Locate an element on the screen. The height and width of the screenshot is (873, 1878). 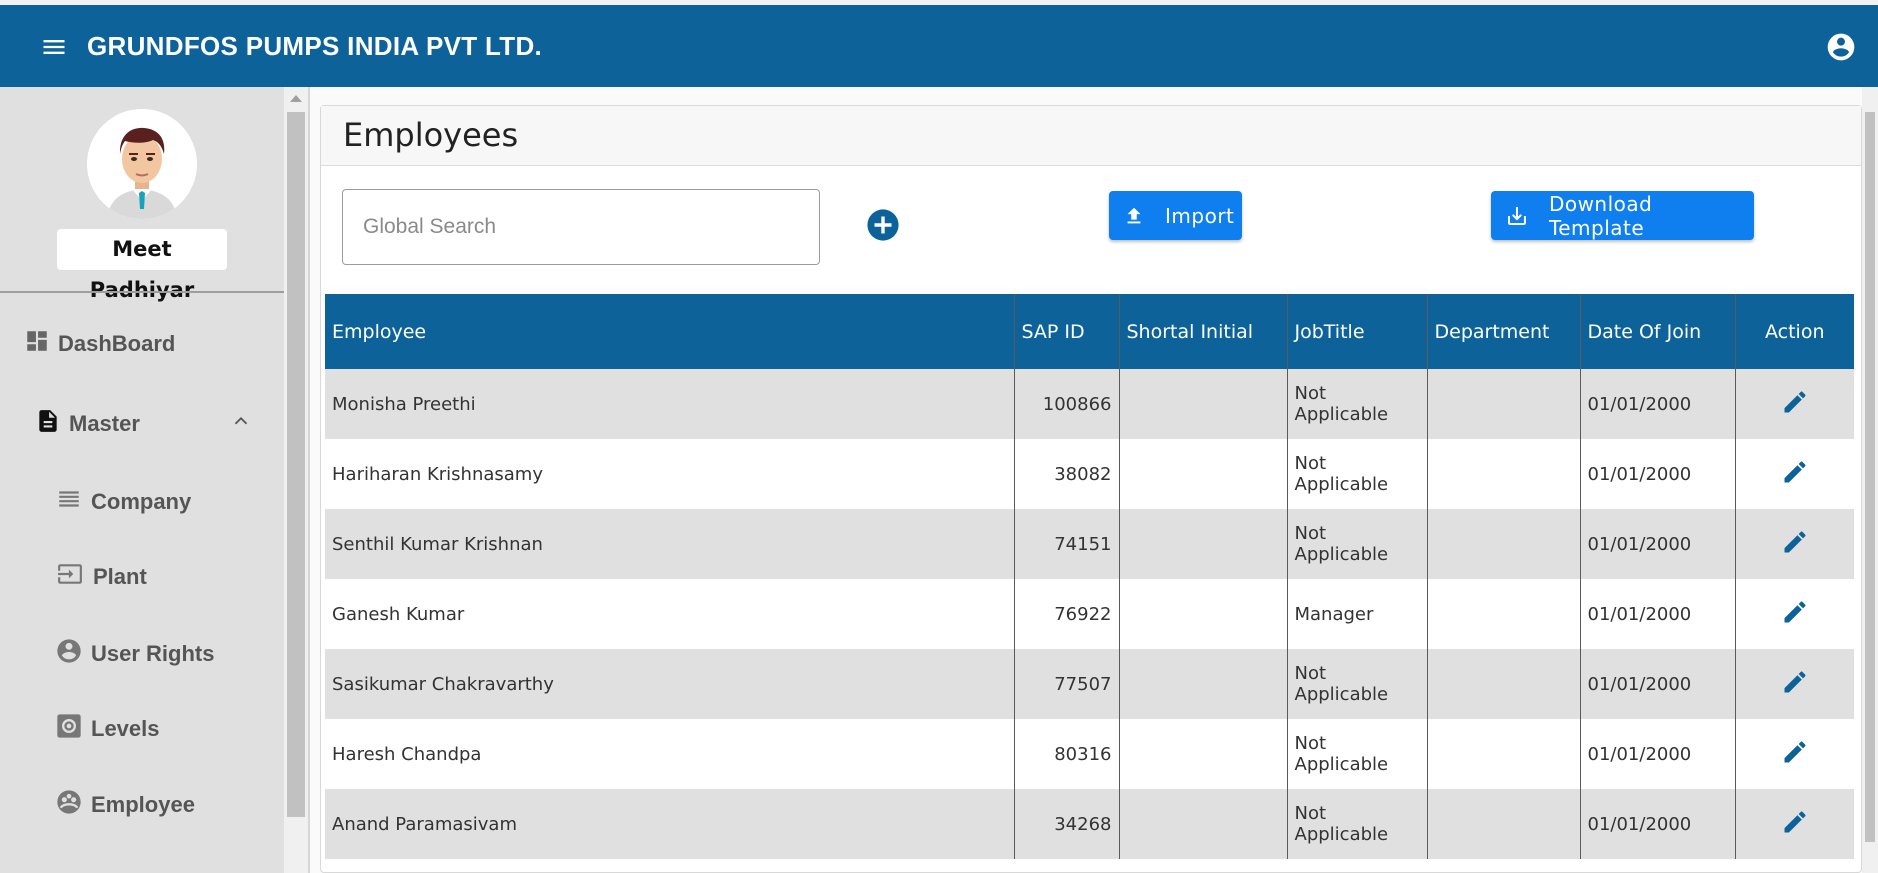
sidebar-item-company: Company is located at coordinates (123, 502).